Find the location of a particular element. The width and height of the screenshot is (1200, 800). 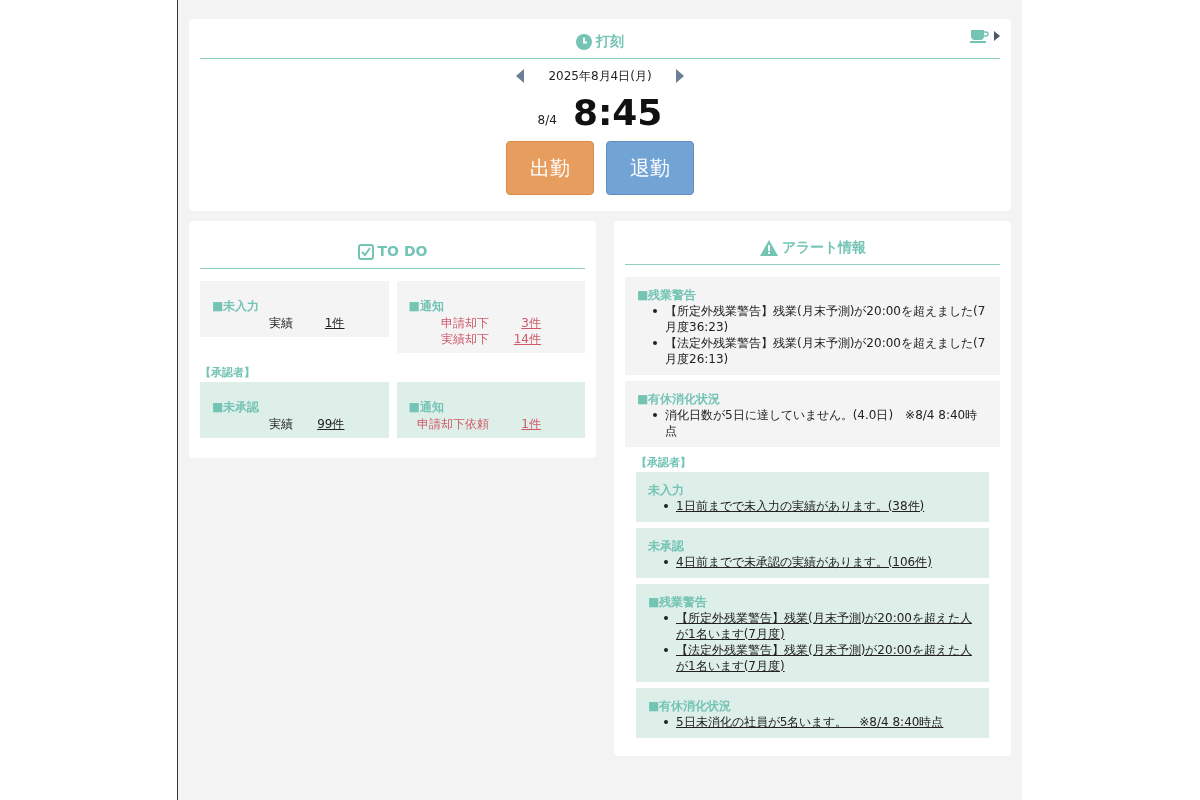

alert-link: 4日前までで未承認の実績があります。(106件) is located at coordinates (804, 561).